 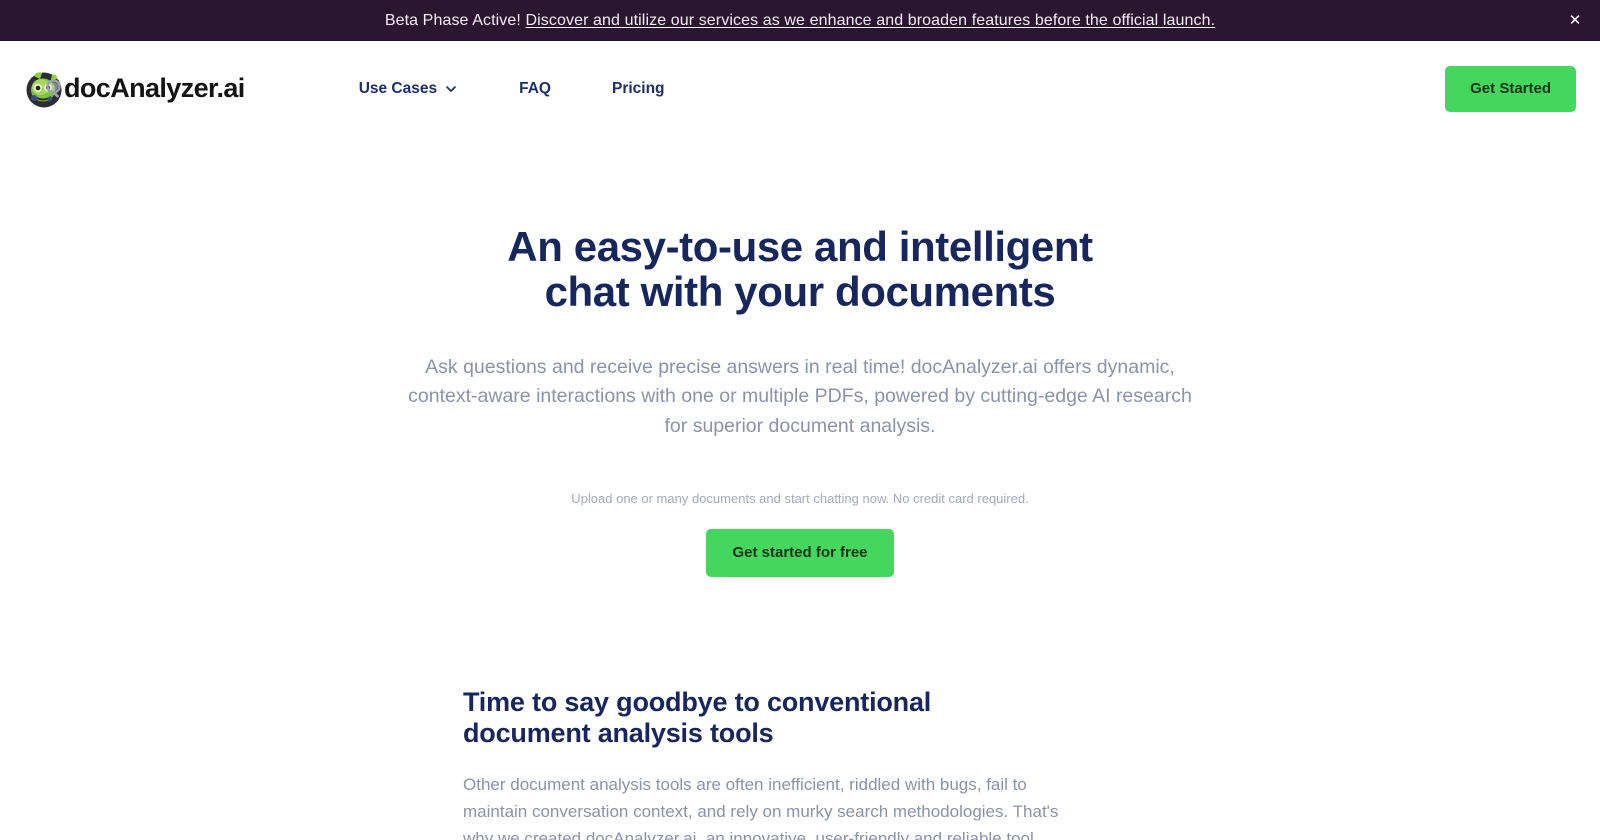 What do you see at coordinates (800, 246) in the screenshot?
I see `hero-title-line-1: An easy-to-use and intelligent` at bounding box center [800, 246].